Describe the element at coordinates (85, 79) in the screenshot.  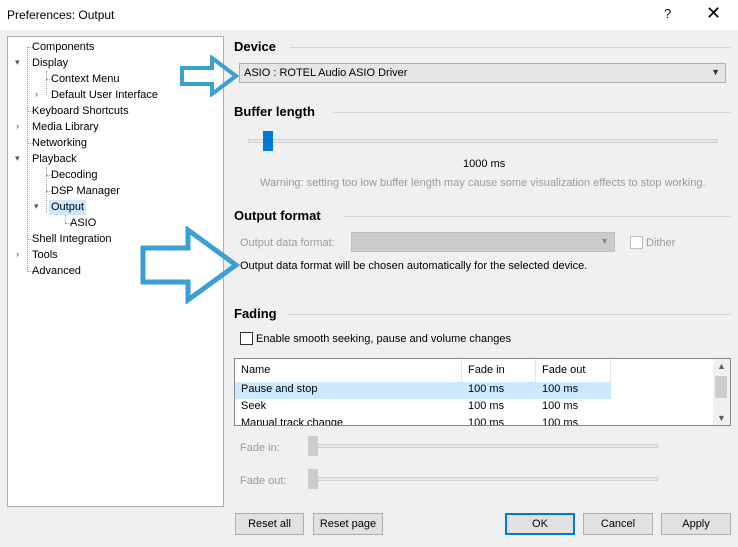
I see `tree-item-context-menu: Context Menu` at that location.